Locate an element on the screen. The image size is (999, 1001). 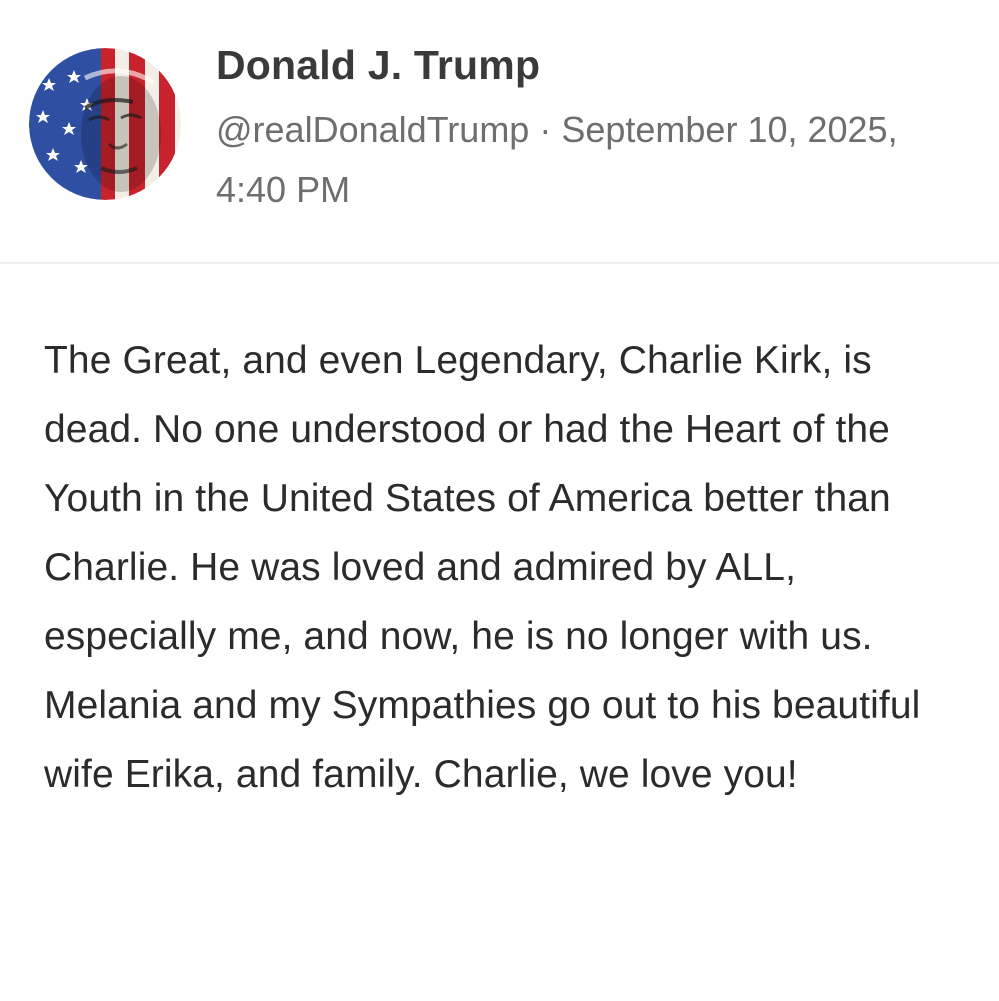
author-handle: @realDonaldTrump is located at coordinates (372, 129).